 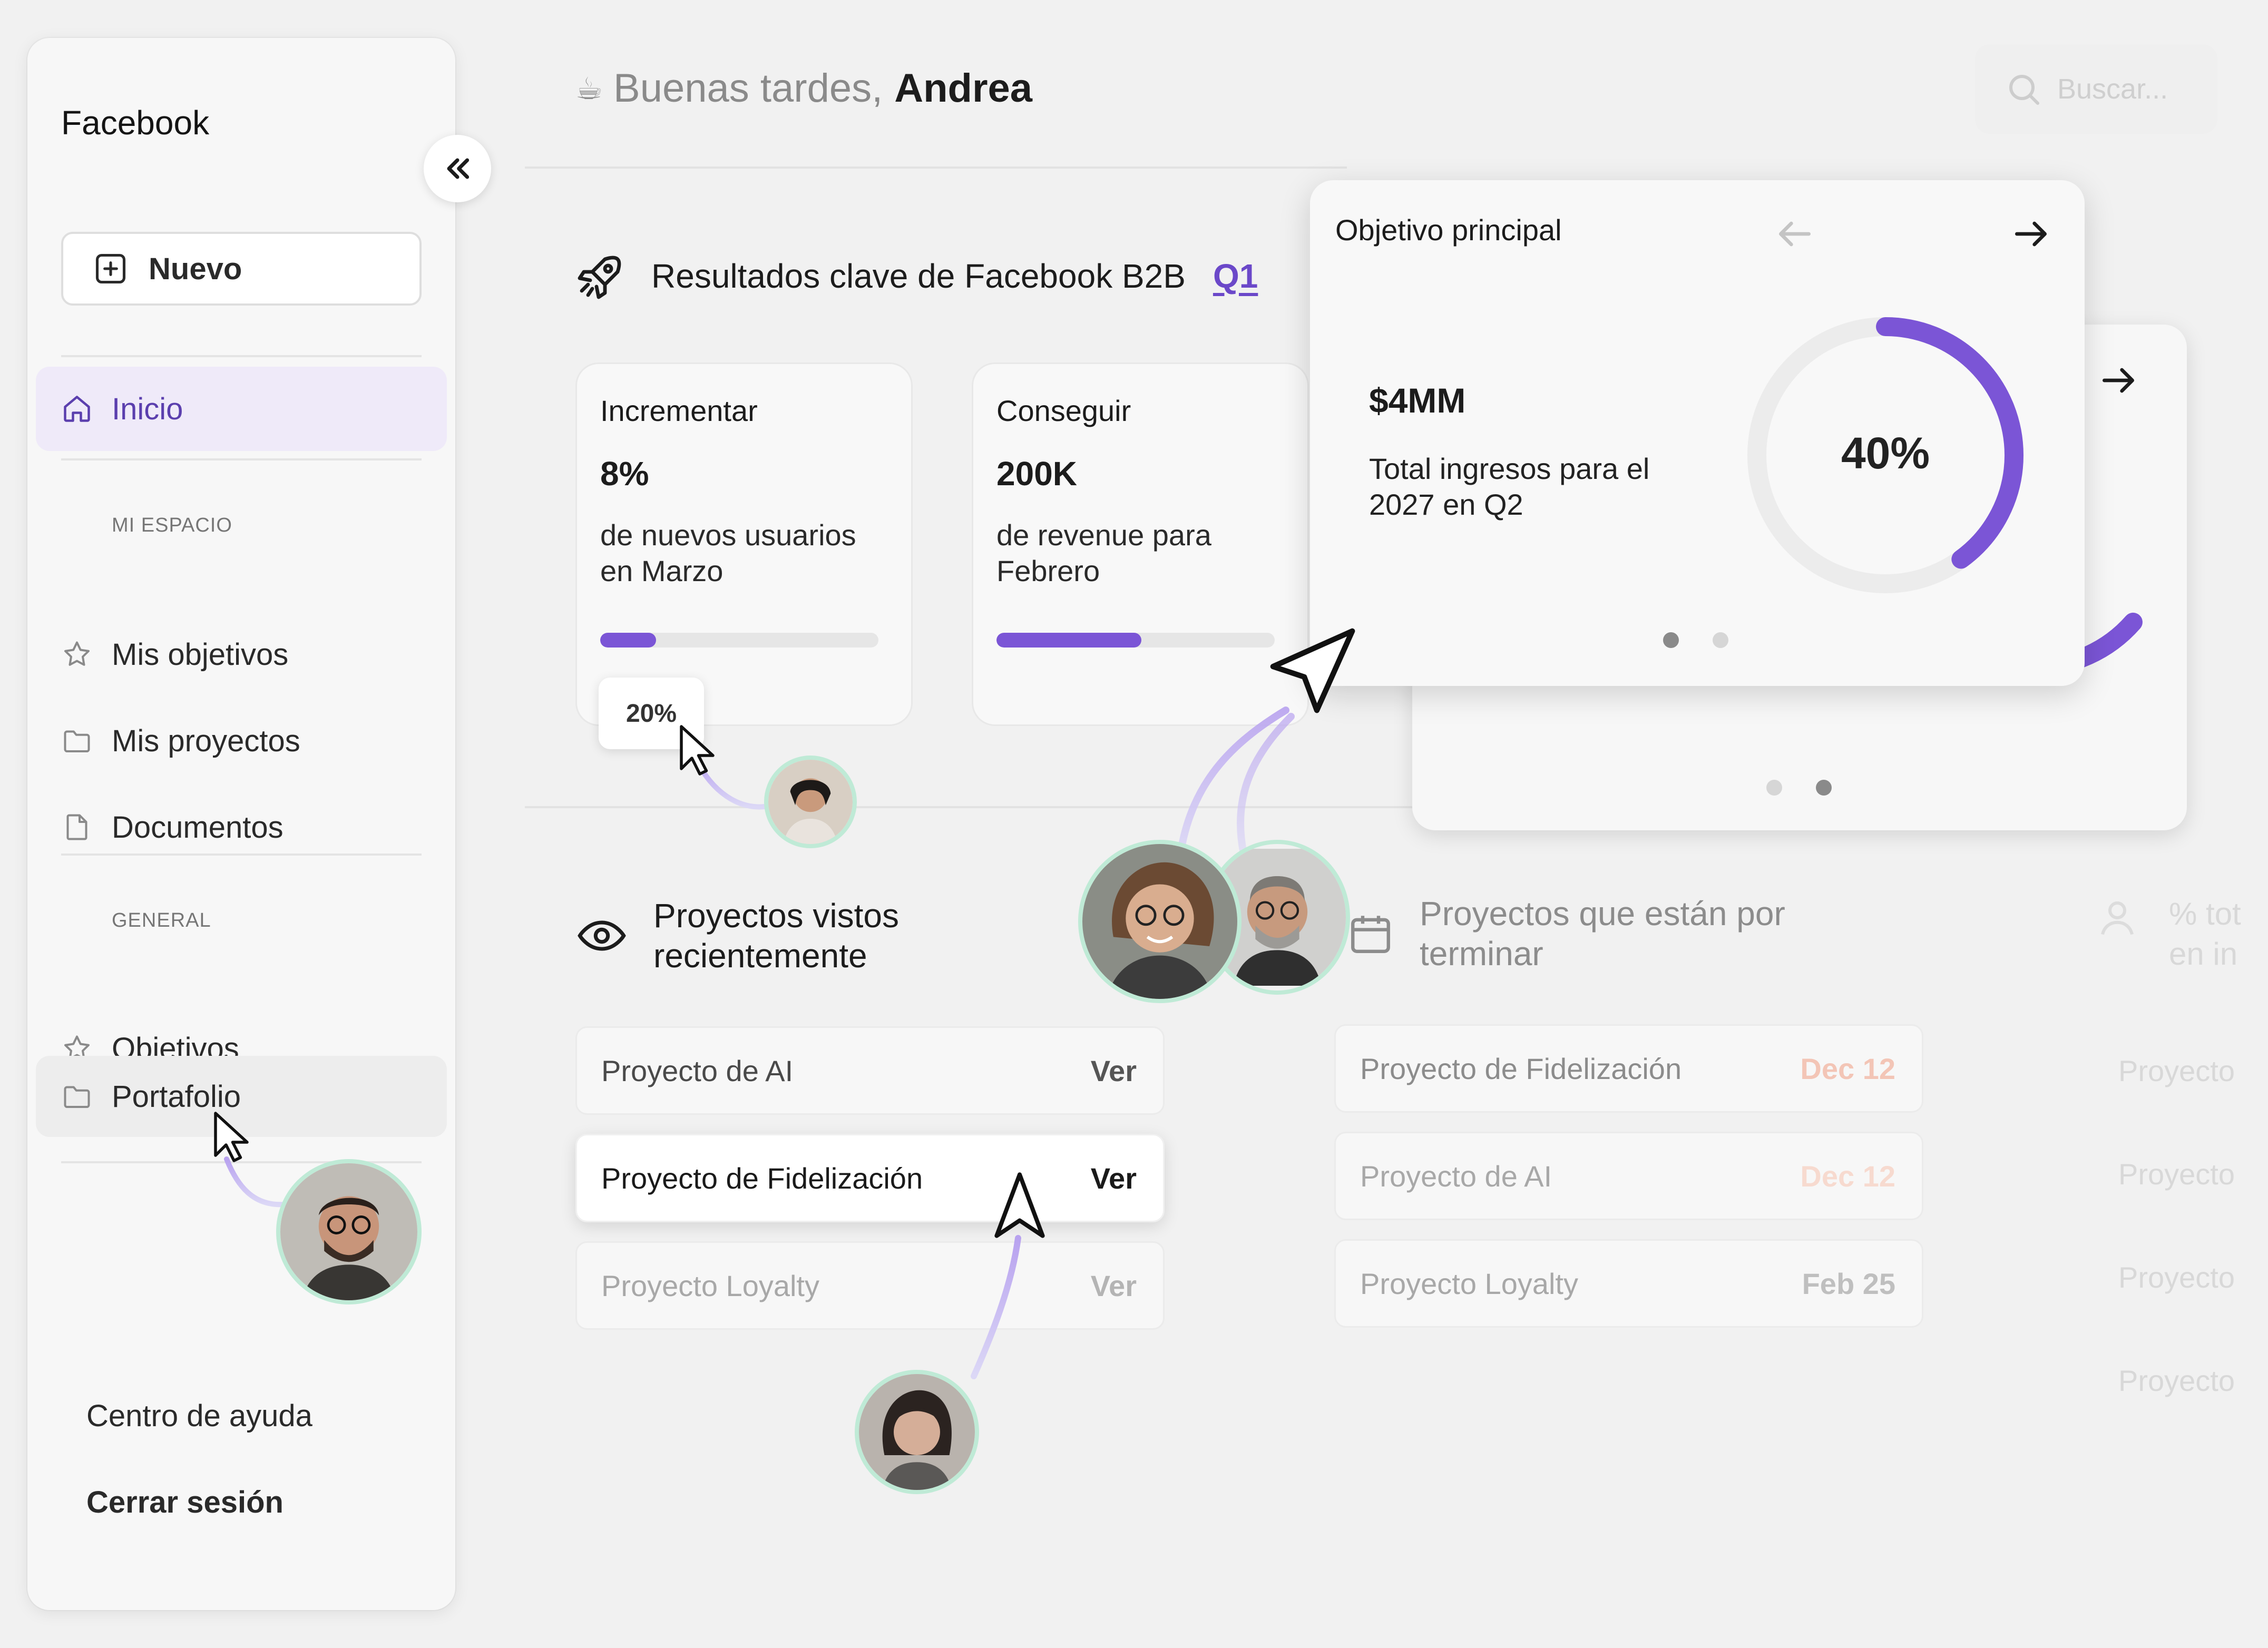 What do you see at coordinates (199, 1416) in the screenshot?
I see `help-center-link: Centro de ayuda` at bounding box center [199, 1416].